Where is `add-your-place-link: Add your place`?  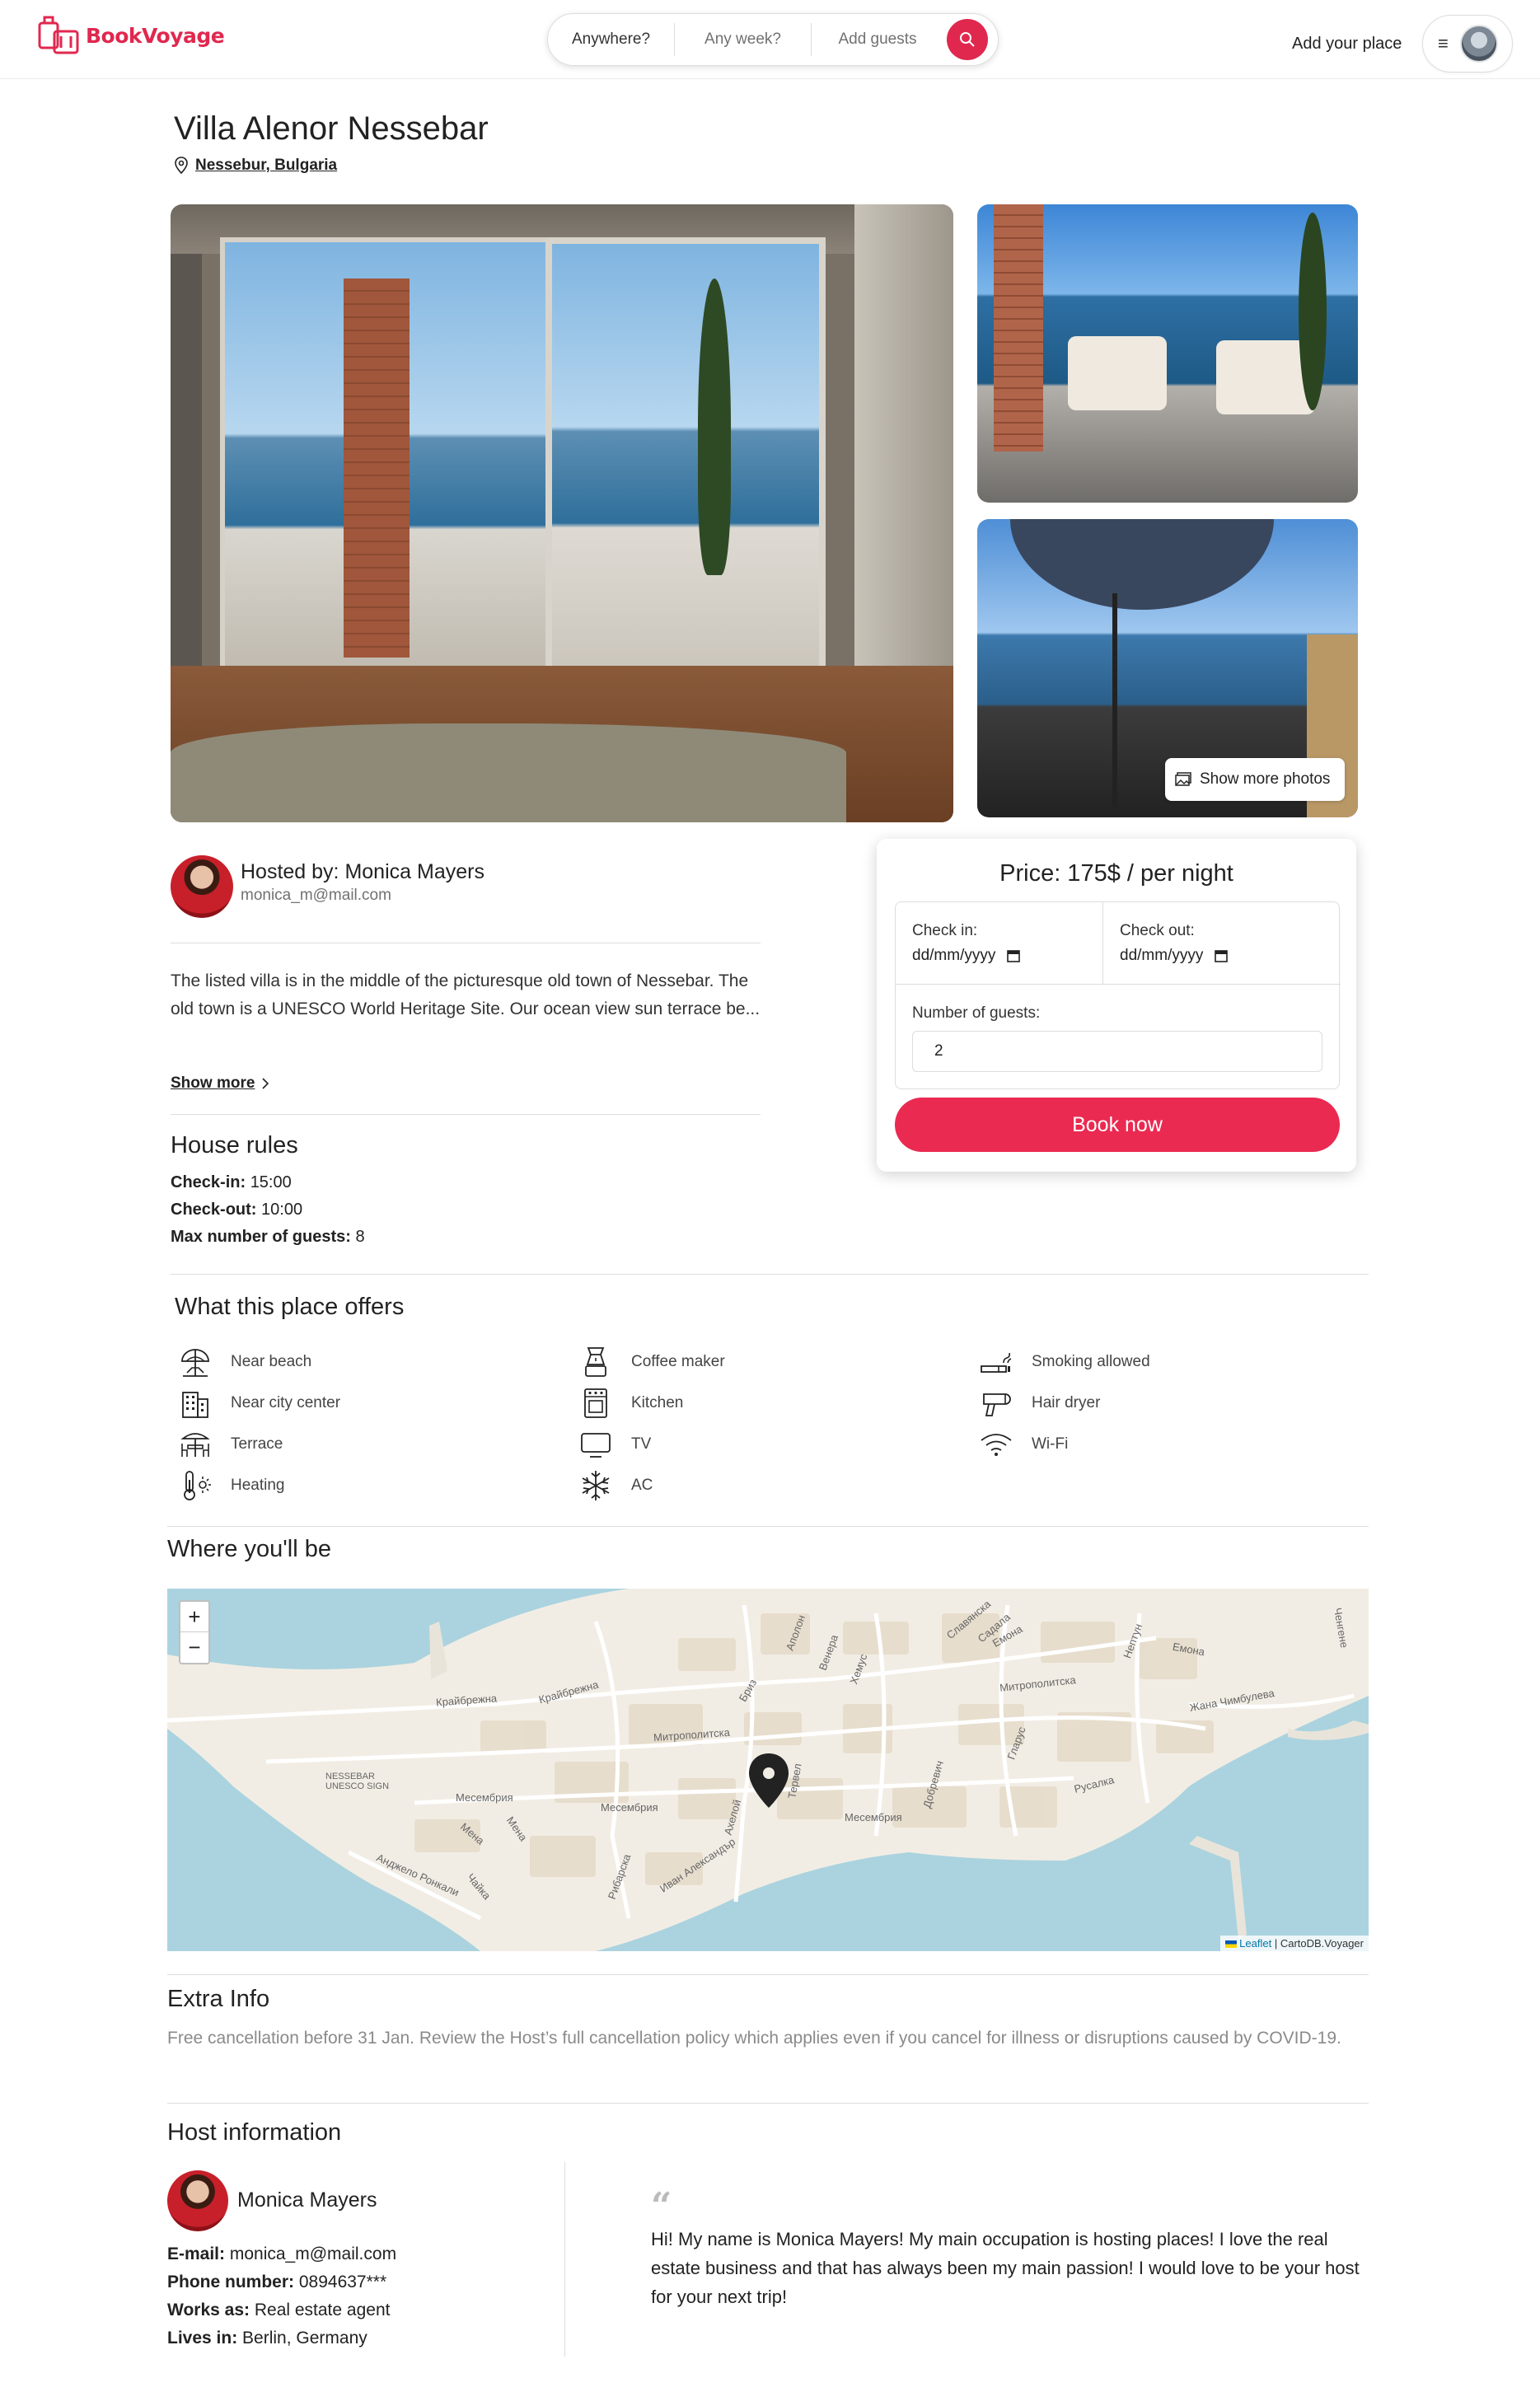
add-your-place-link: Add your place is located at coordinates (1347, 45).